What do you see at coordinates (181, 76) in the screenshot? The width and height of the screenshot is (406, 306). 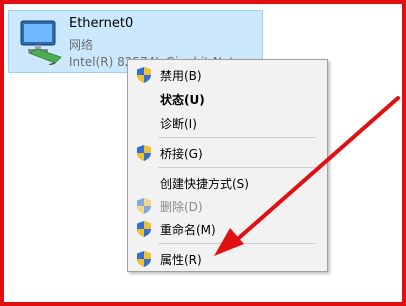 I see `menu-item-label: 禁用(B)` at bounding box center [181, 76].